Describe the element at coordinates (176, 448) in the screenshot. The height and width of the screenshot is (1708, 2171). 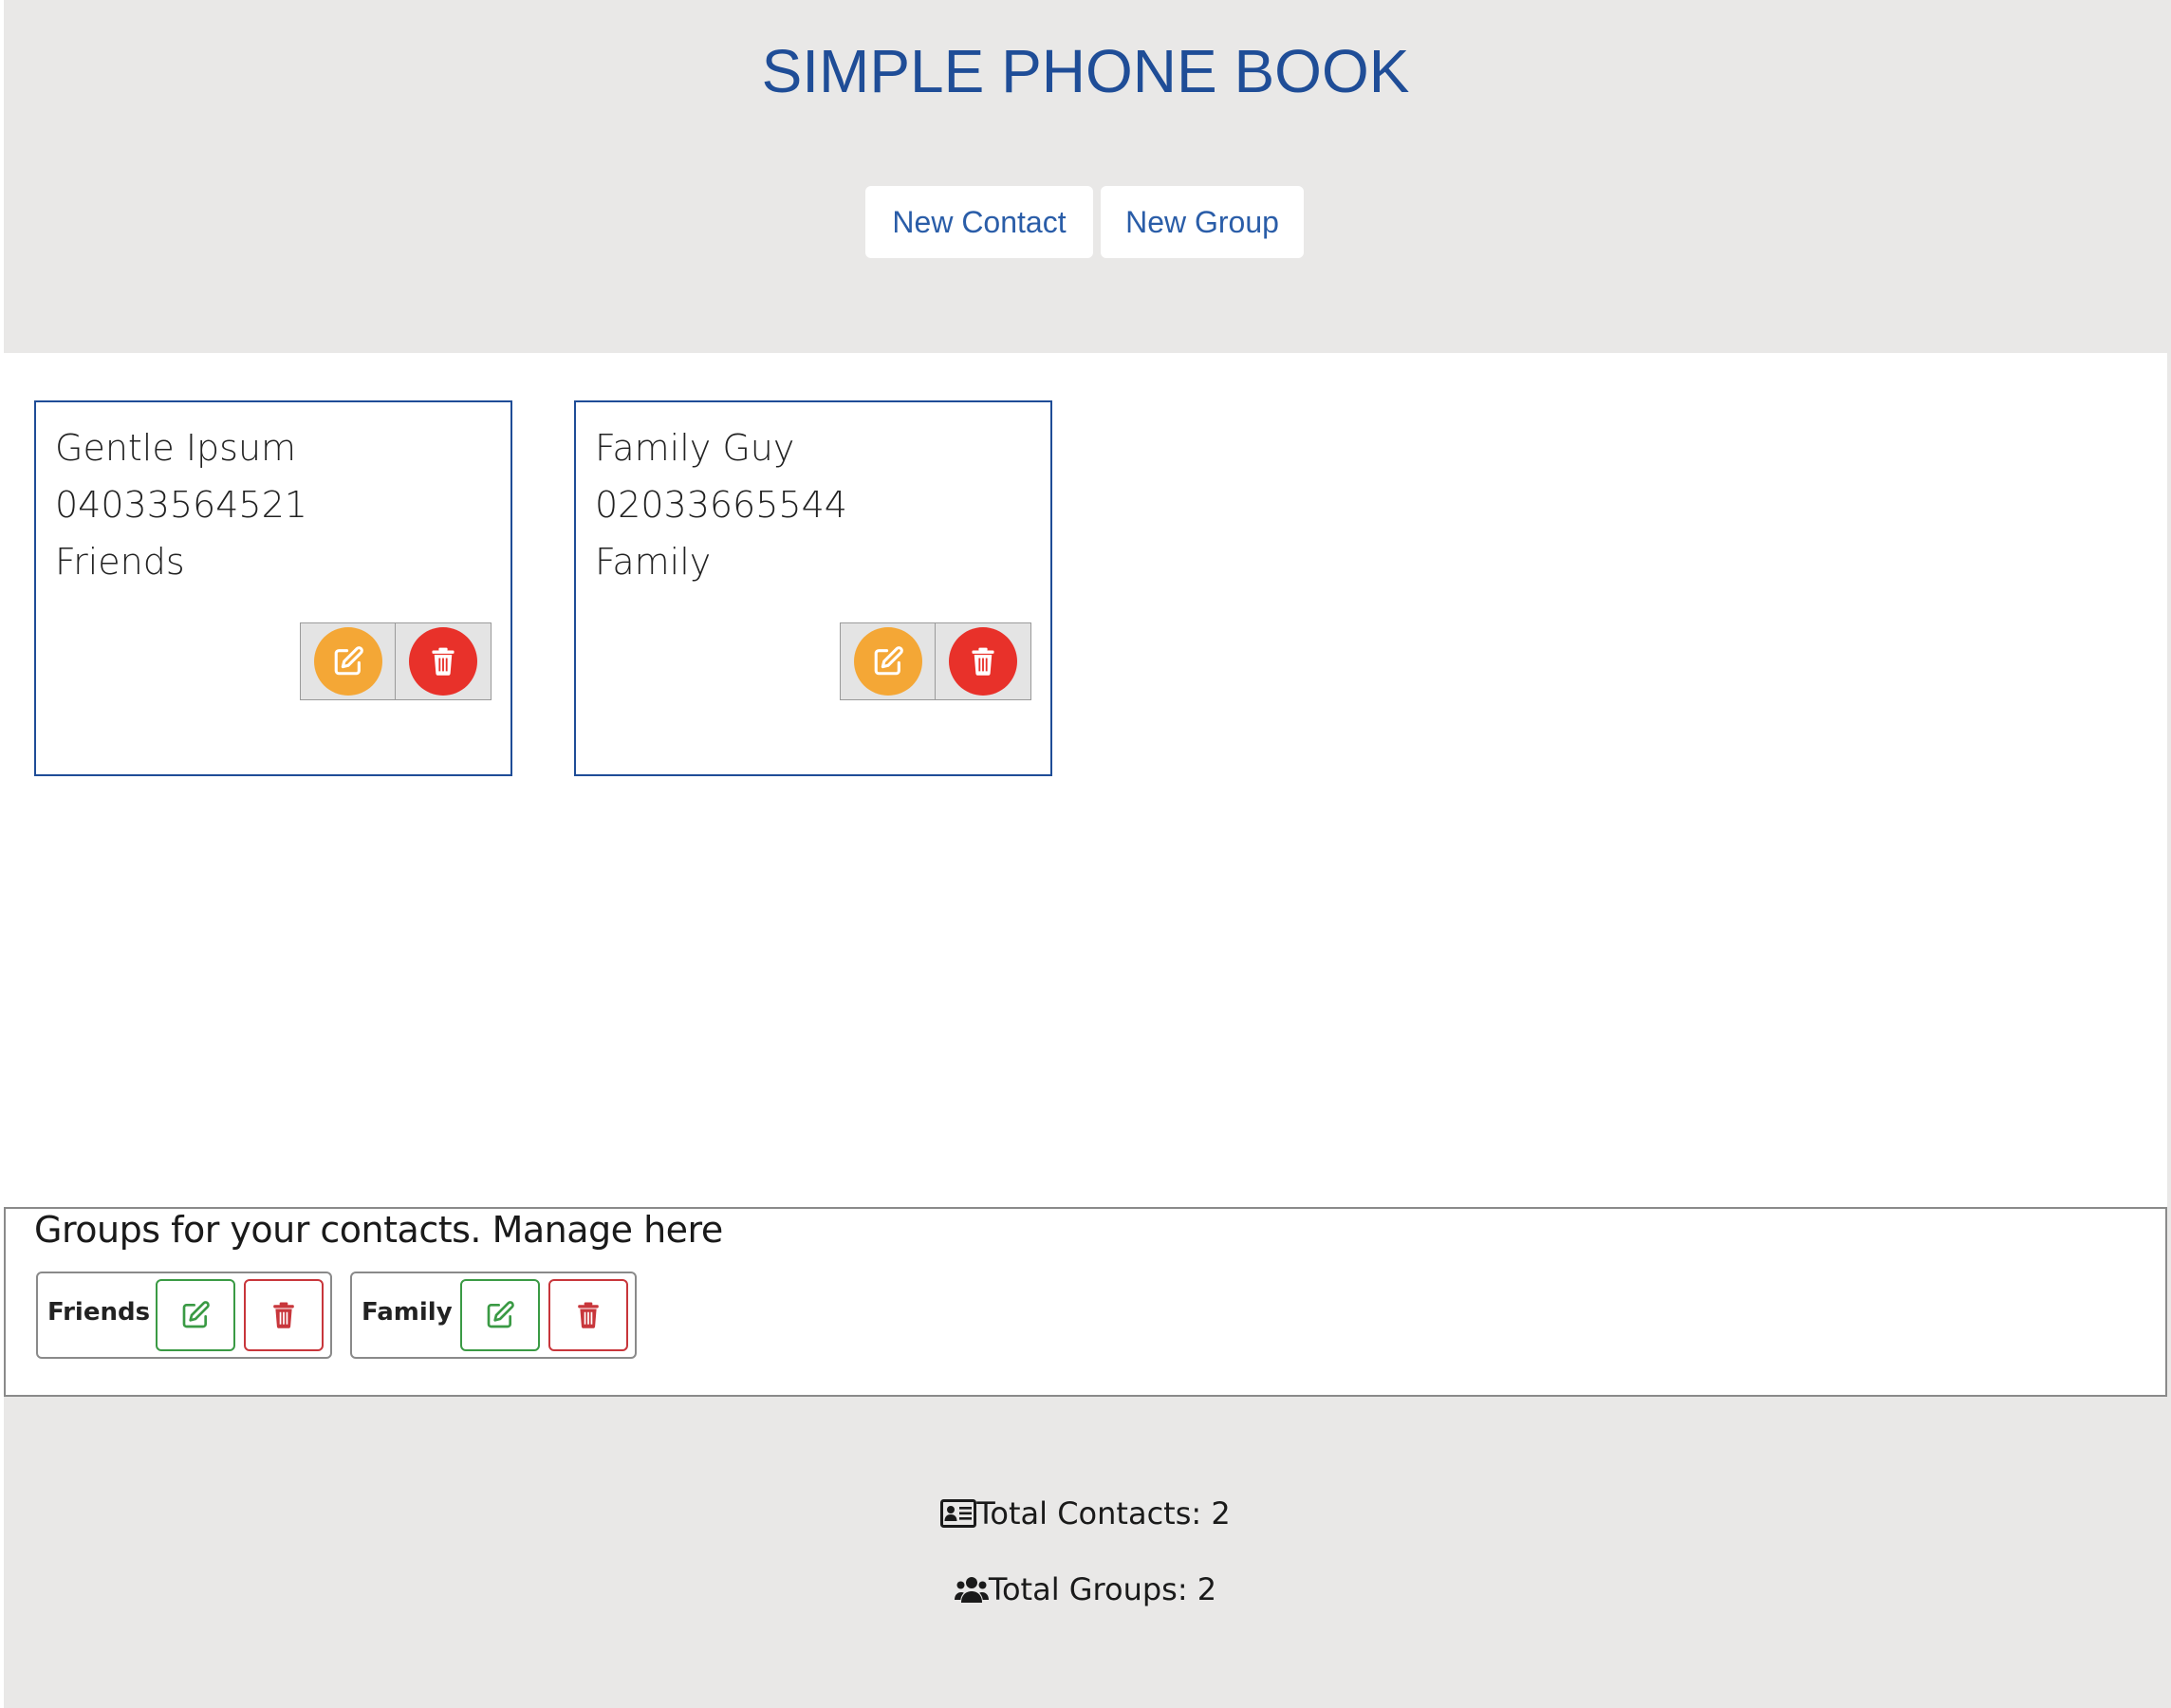
I see `contact-name: Gentle Ipsum` at that location.